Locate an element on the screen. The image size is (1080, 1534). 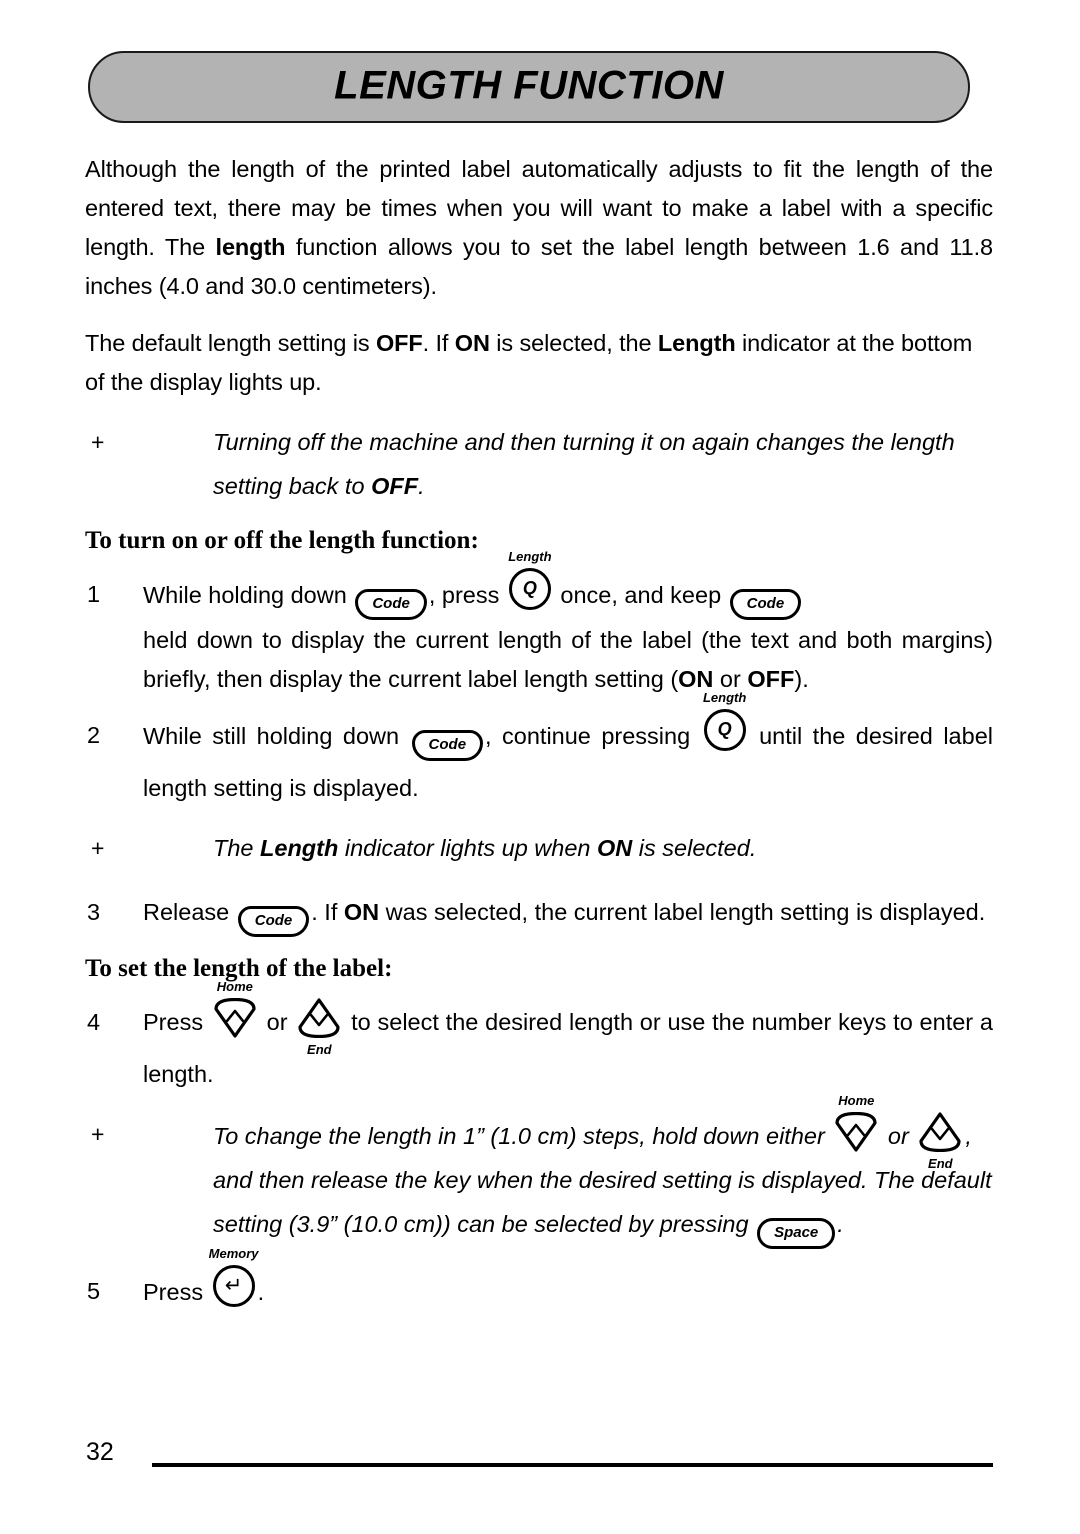
memory-return-key: Memory ↵ is located at coordinates (234, 1276).